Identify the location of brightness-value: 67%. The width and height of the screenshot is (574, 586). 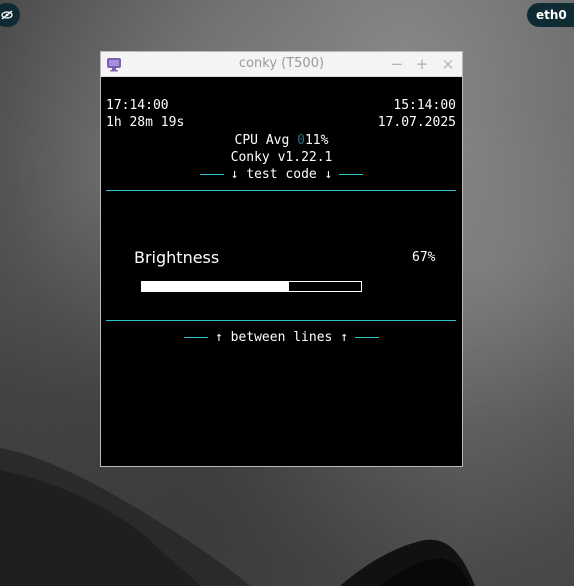
(424, 257).